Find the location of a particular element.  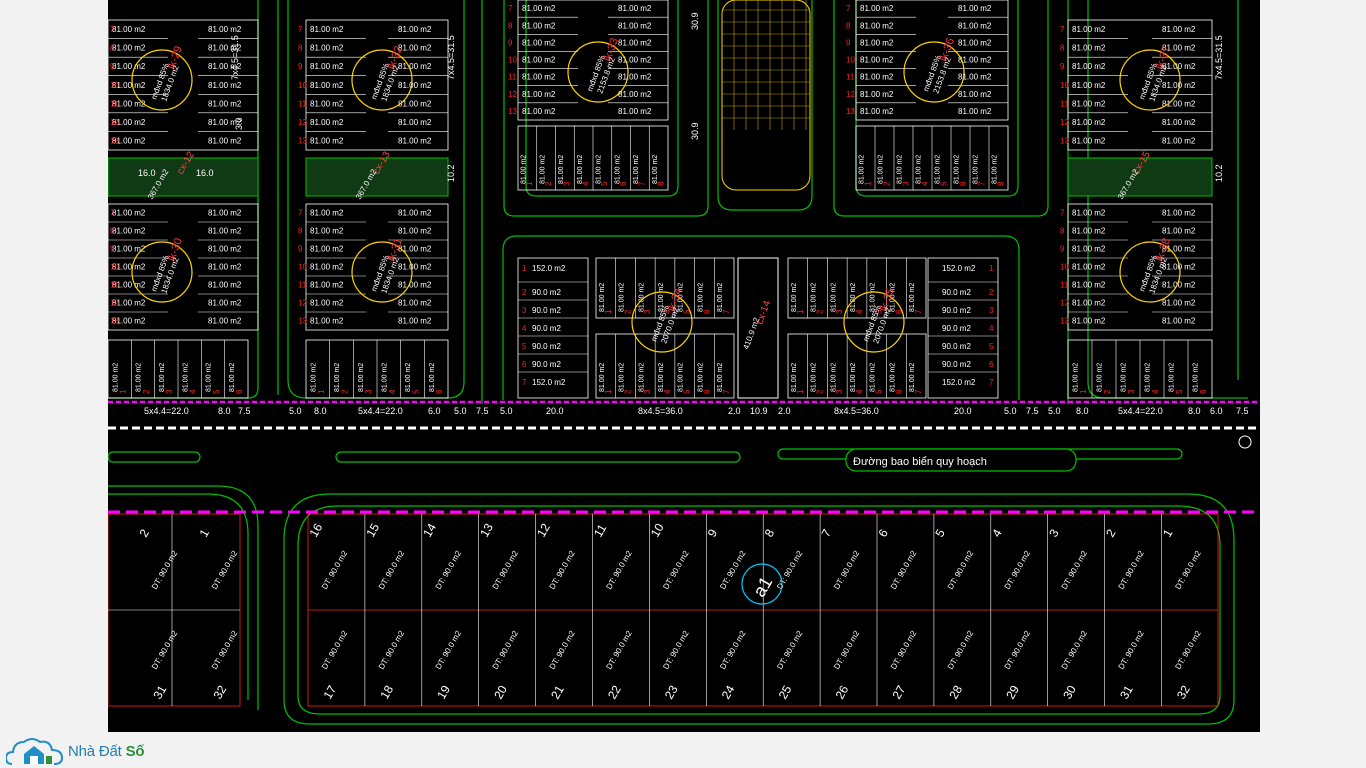

lower-lot-number: 27 is located at coordinates (898, 692).